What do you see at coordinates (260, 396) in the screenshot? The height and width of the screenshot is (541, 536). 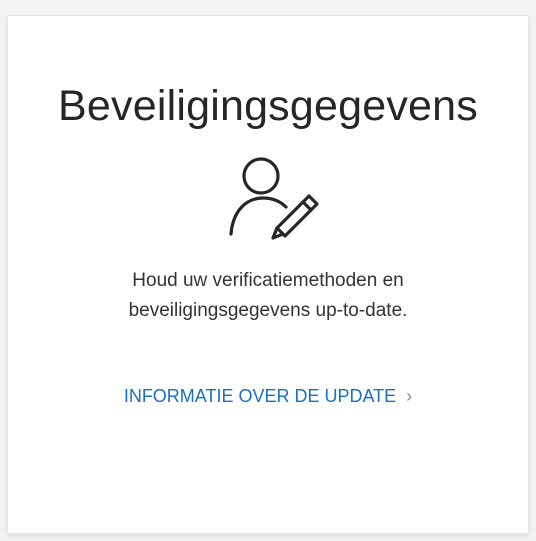 I see `update-info-link-label: INFORMATIE OVER DE UPDATE` at bounding box center [260, 396].